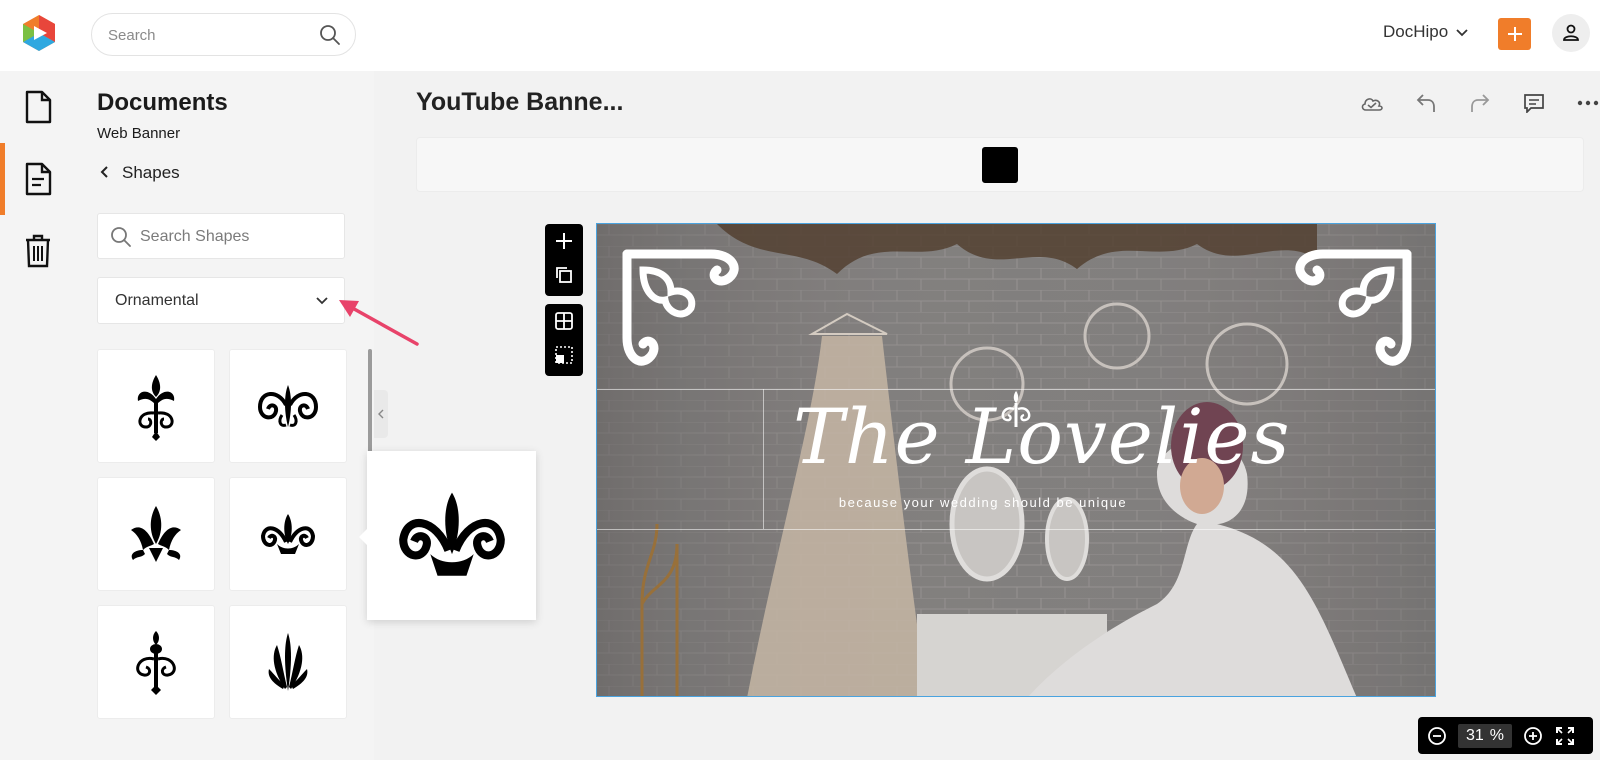 Image resolution: width=1600 pixels, height=760 pixels. I want to click on account-name: DocHipo, so click(1416, 31).